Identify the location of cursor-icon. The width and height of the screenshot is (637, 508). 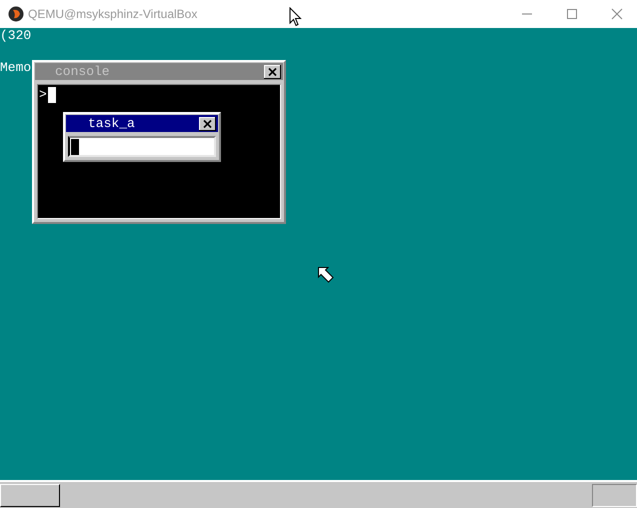
(326, 275).